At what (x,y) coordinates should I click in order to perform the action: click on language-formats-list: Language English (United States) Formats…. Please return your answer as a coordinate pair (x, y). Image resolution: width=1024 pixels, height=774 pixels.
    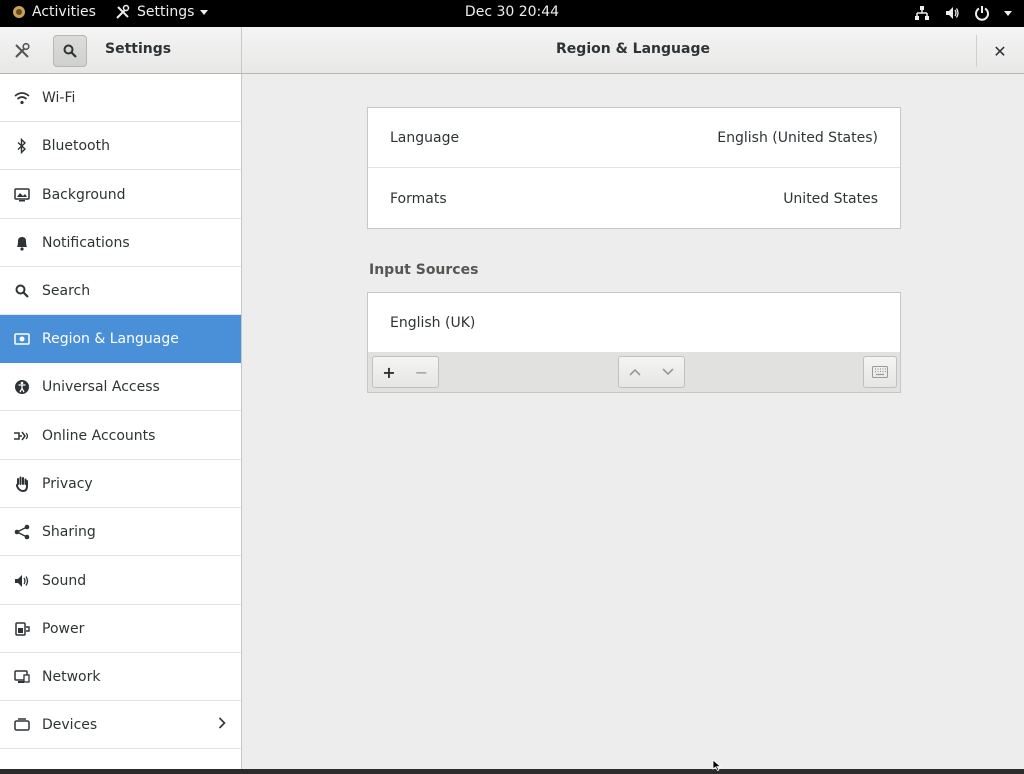
    Looking at the image, I should click on (634, 168).